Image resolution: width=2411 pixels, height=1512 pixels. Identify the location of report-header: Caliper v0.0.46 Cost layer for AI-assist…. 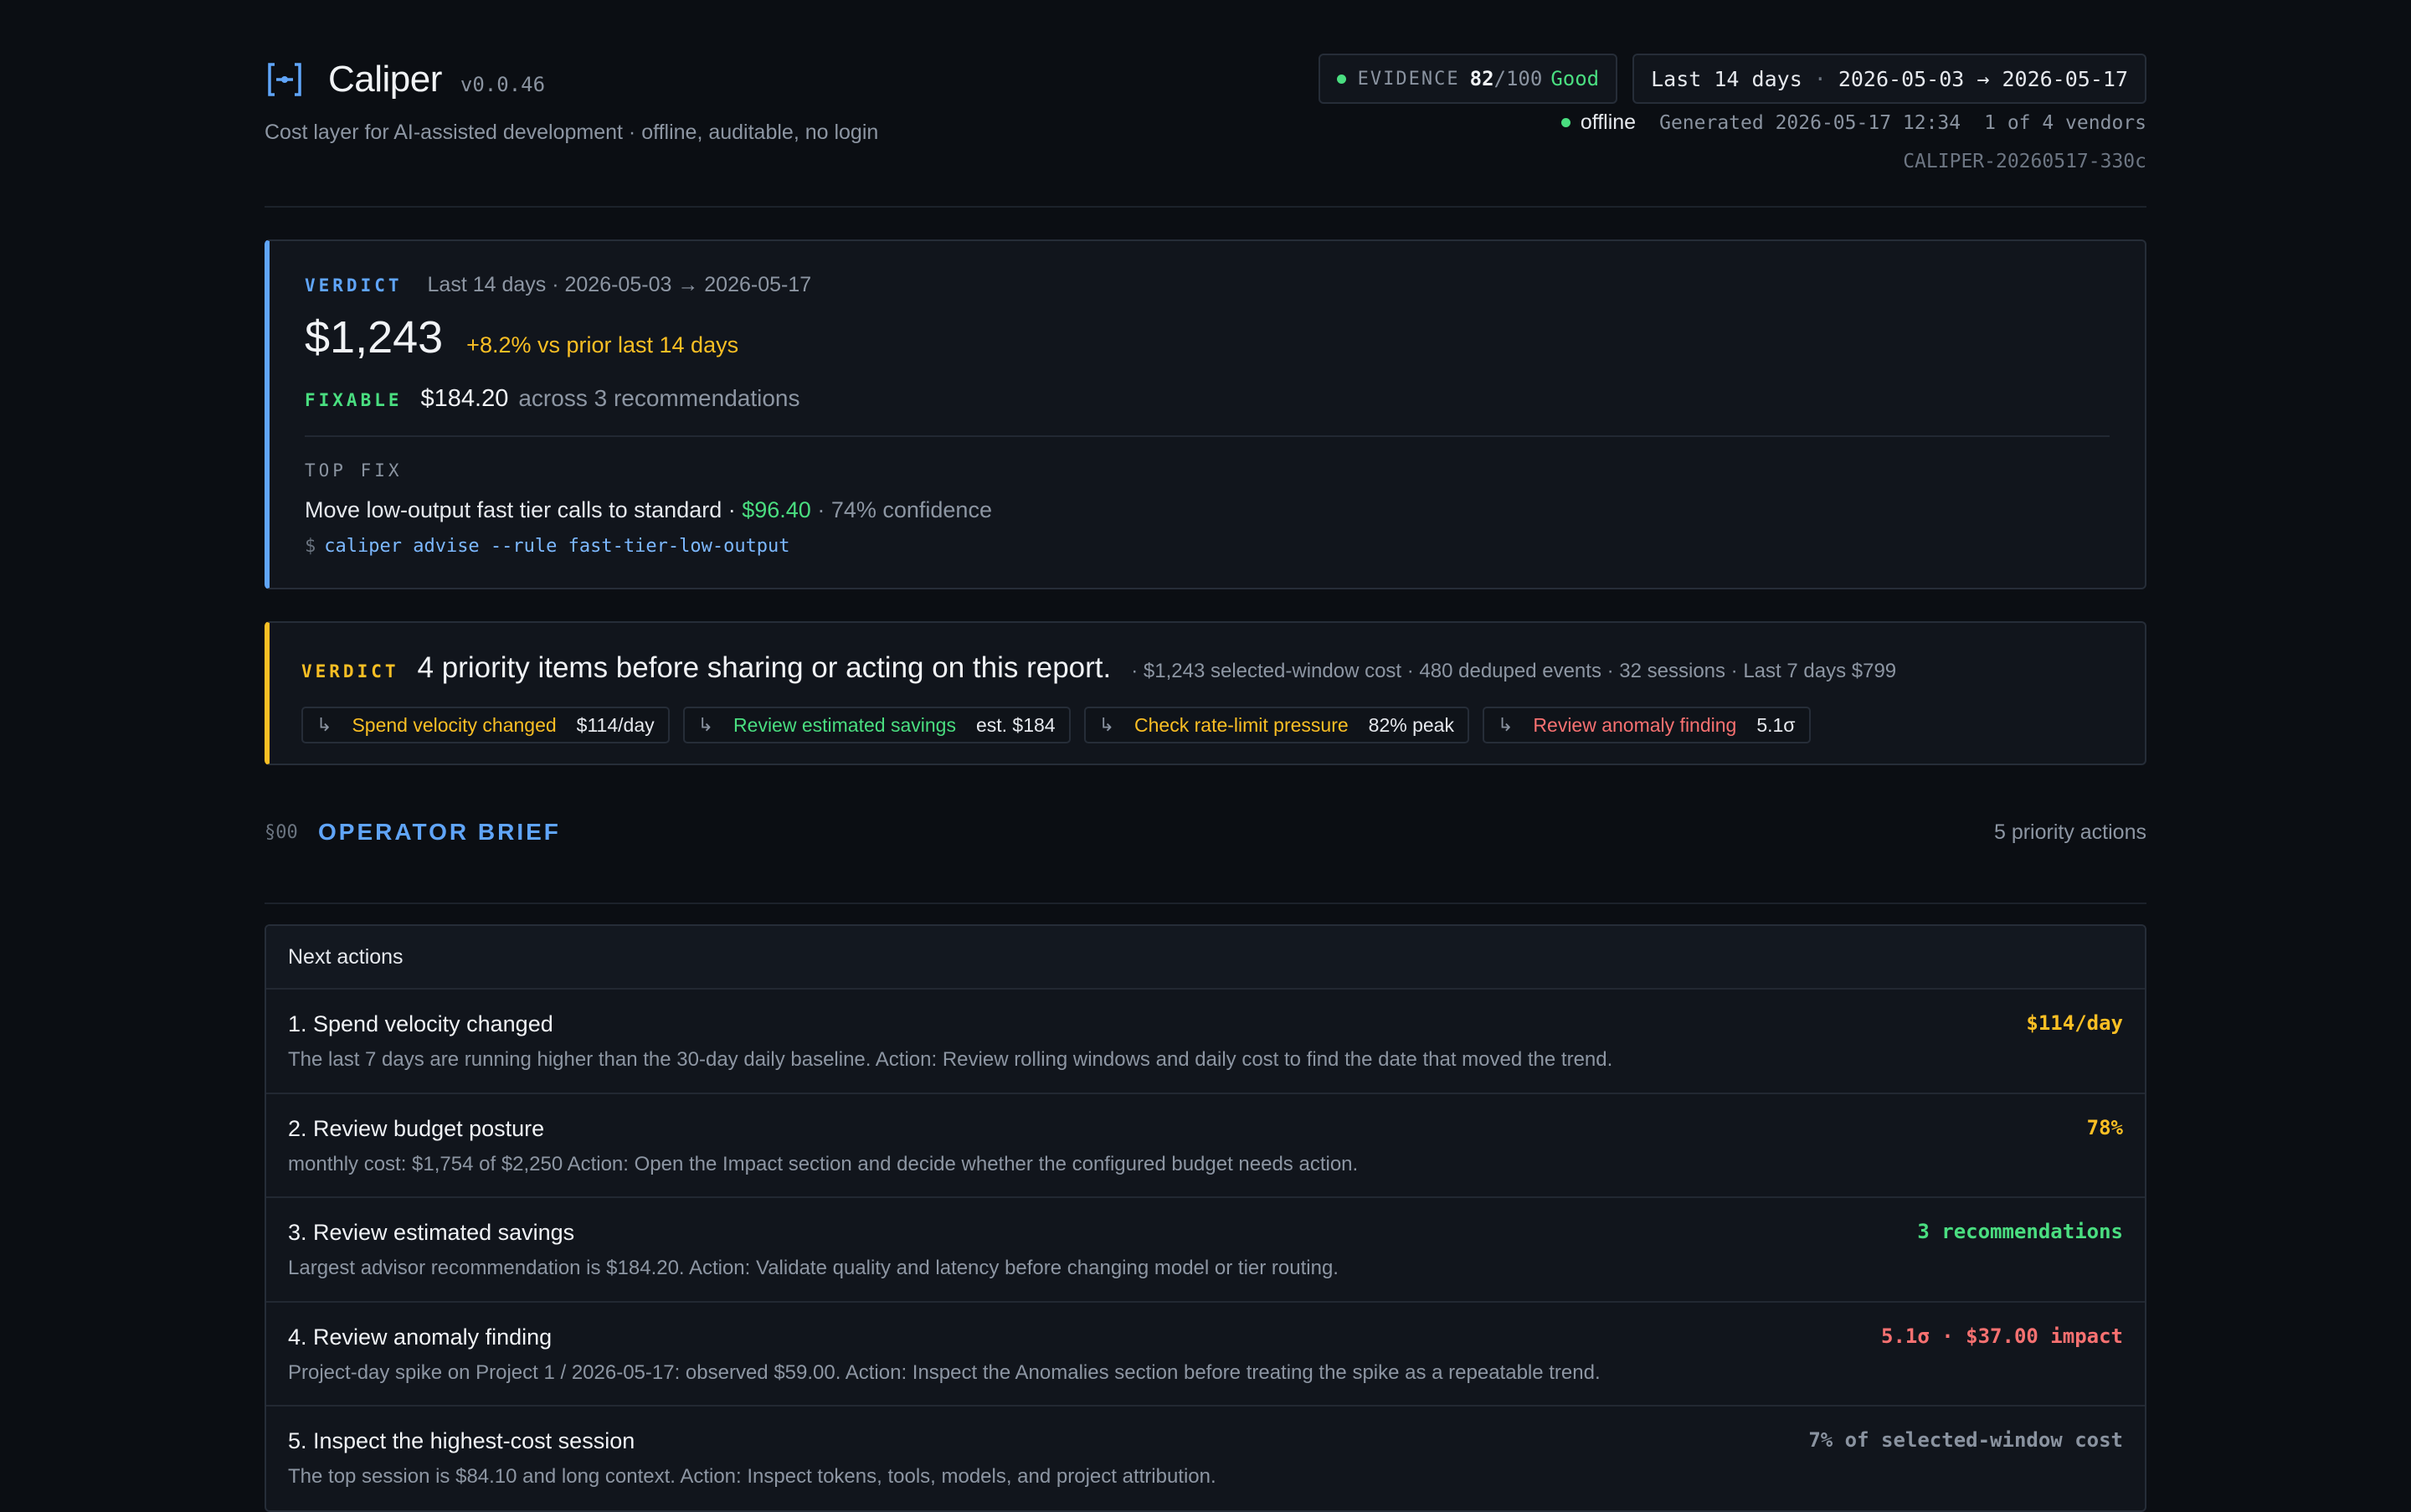
(1205, 130).